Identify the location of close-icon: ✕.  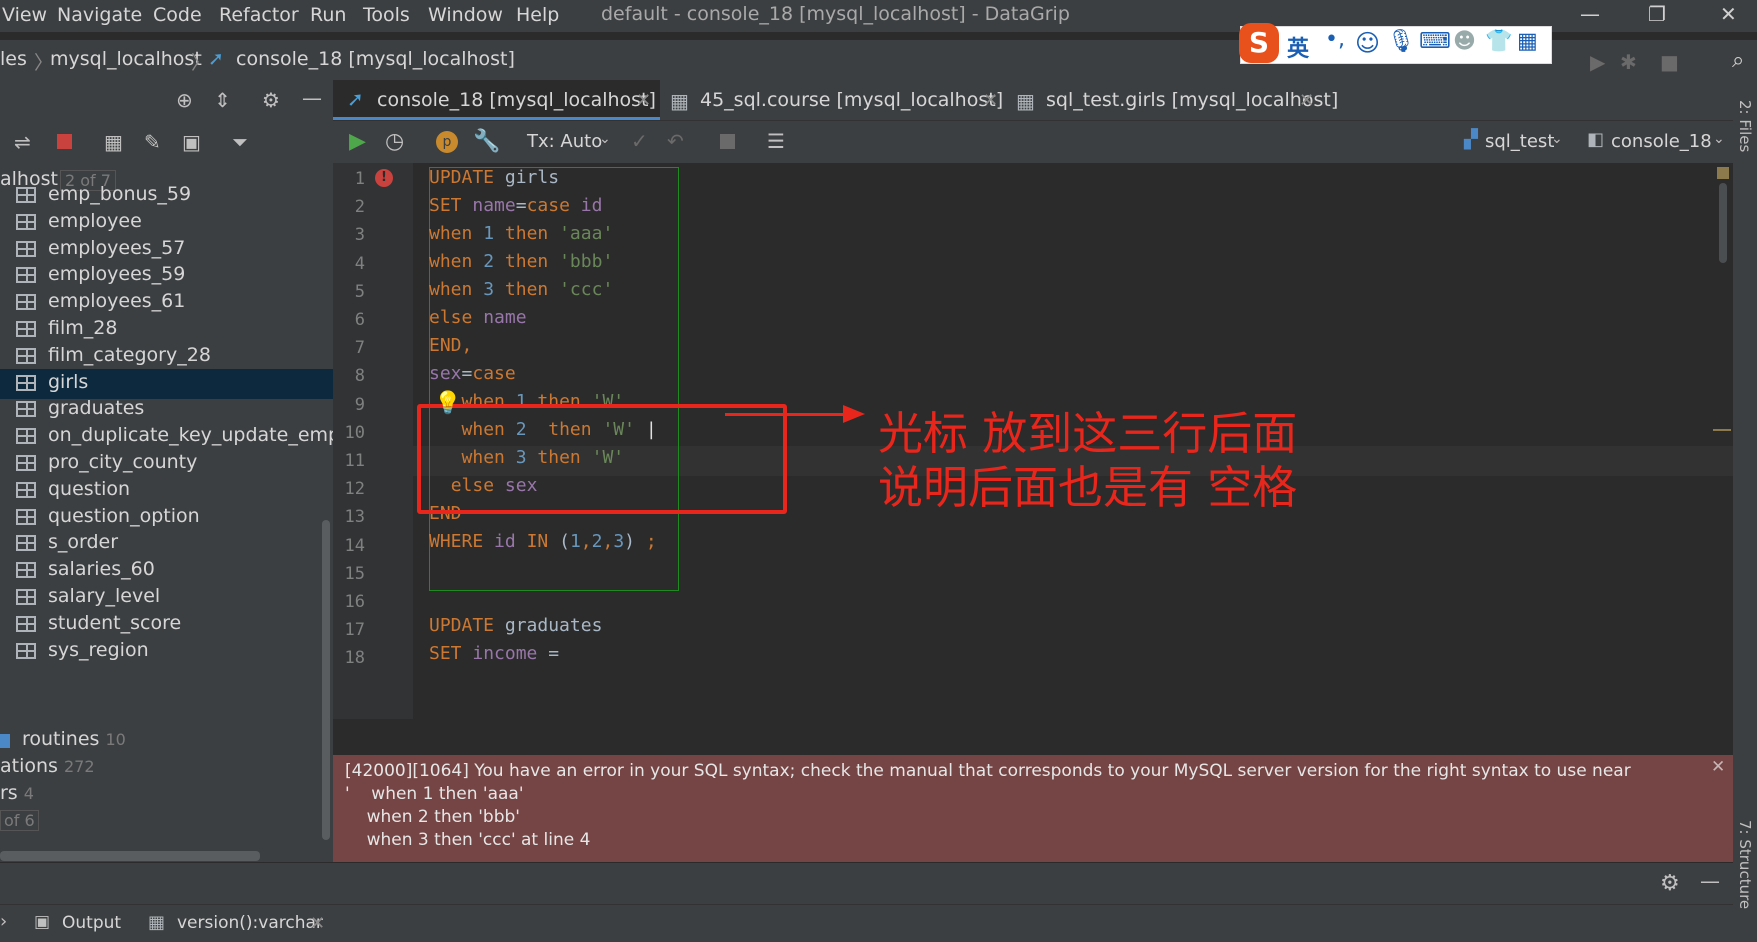
(1728, 14).